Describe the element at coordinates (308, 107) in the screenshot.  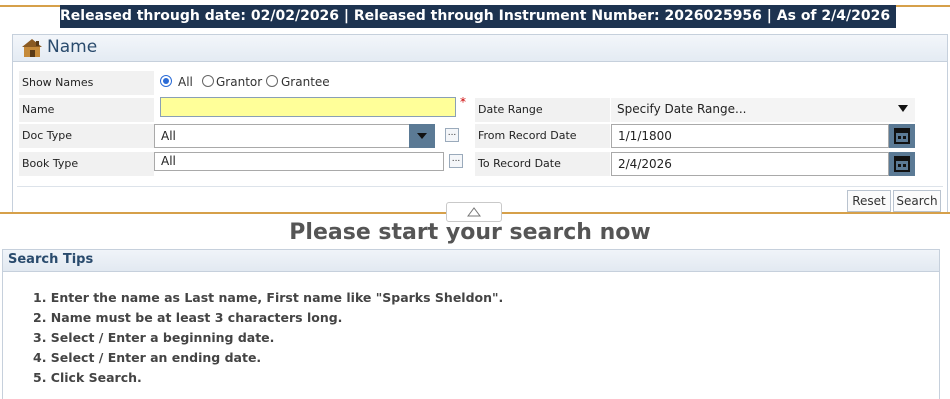
I see `name-input` at that location.